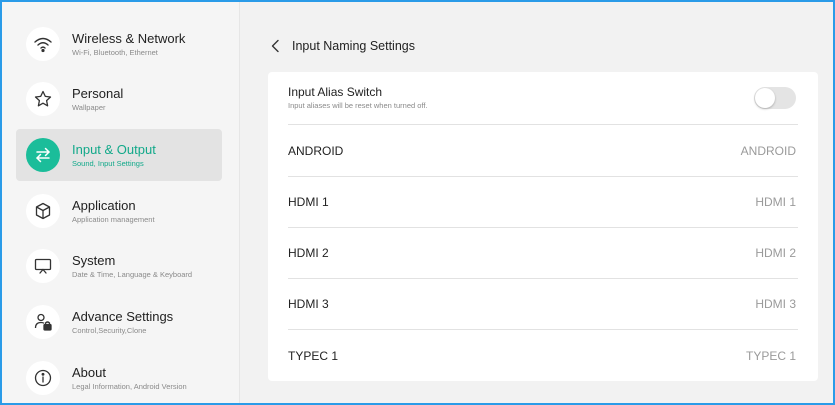 The image size is (835, 405). What do you see at coordinates (114, 149) in the screenshot?
I see `sidebar-item-title: Input & Output` at bounding box center [114, 149].